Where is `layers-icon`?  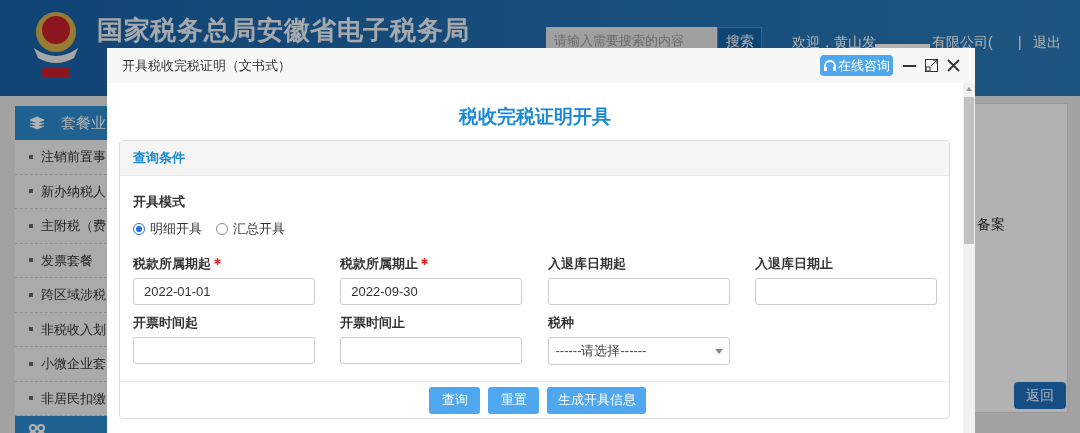
layers-icon is located at coordinates (37, 123).